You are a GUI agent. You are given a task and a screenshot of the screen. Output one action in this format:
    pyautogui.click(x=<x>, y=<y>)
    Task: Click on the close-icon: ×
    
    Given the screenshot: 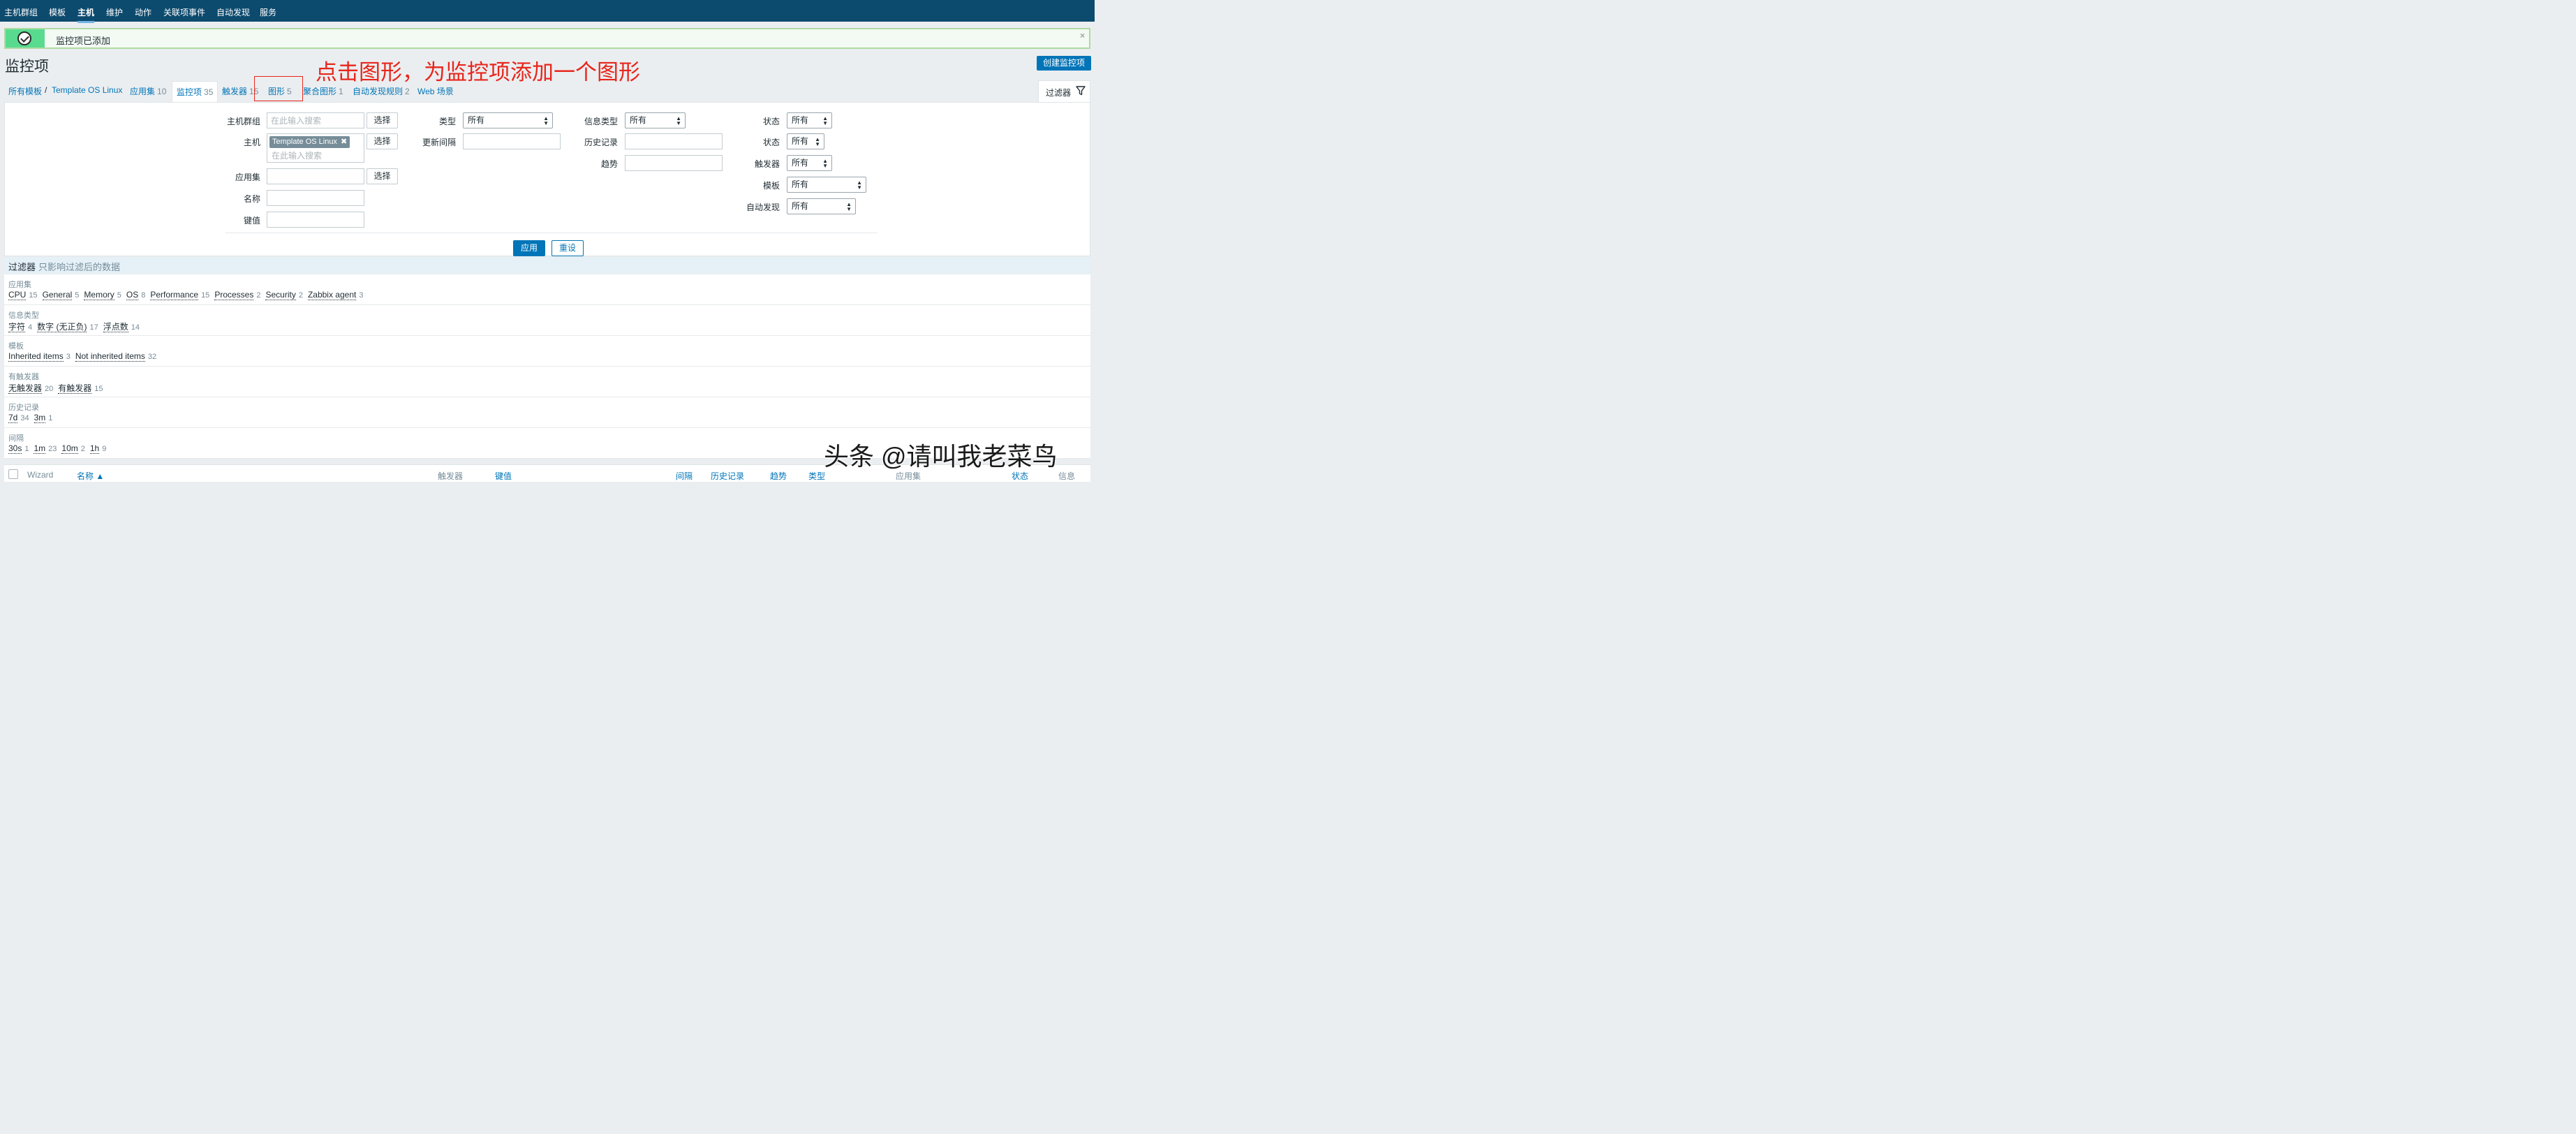 What is the action you would take?
    pyautogui.click(x=1082, y=35)
    